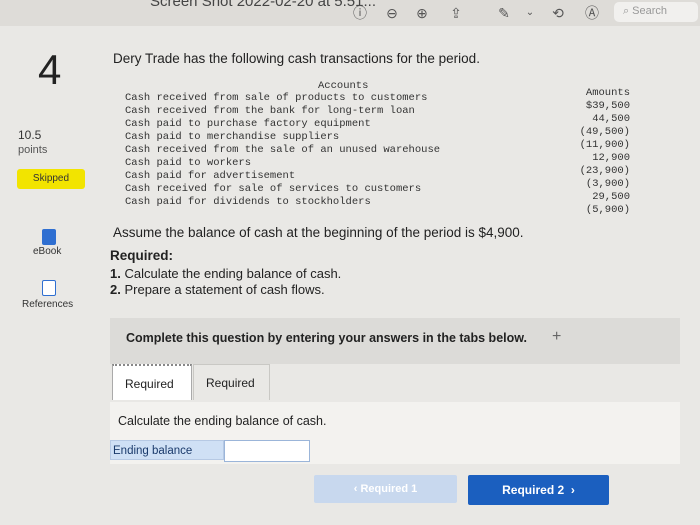 The width and height of the screenshot is (700, 525). I want to click on account-row: Cash paid to workers, so click(188, 163).